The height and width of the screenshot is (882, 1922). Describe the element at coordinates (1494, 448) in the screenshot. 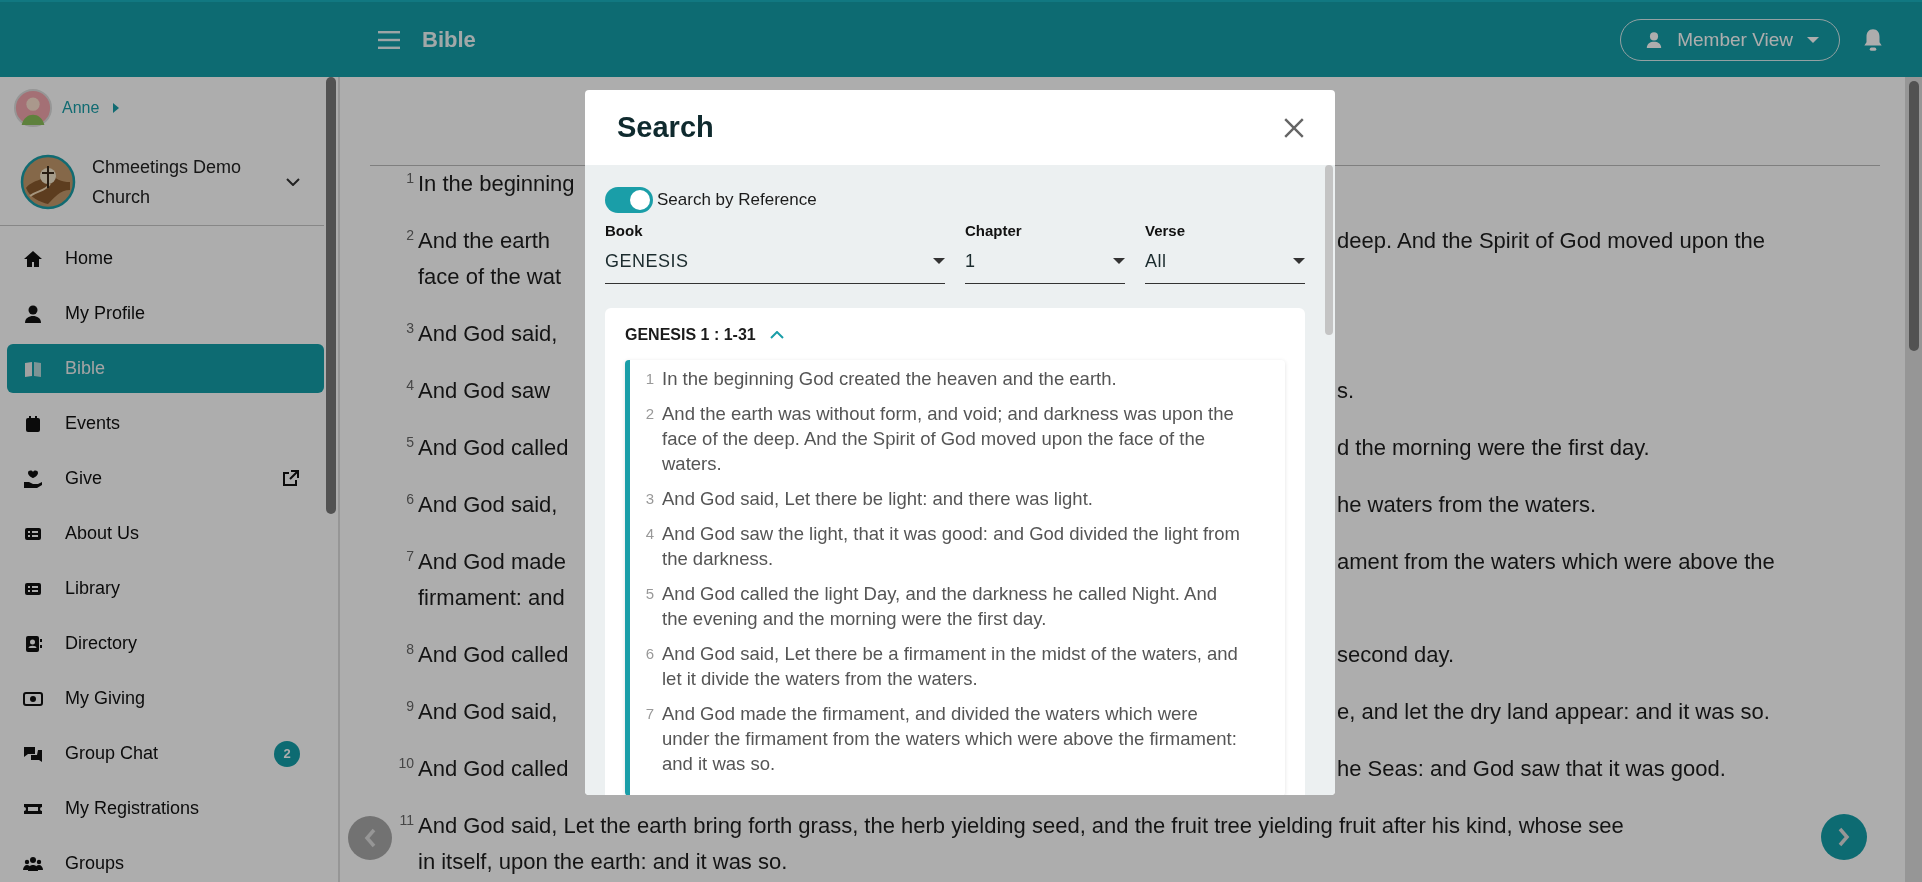

I see `verse-text: d the morning were the first day.` at that location.